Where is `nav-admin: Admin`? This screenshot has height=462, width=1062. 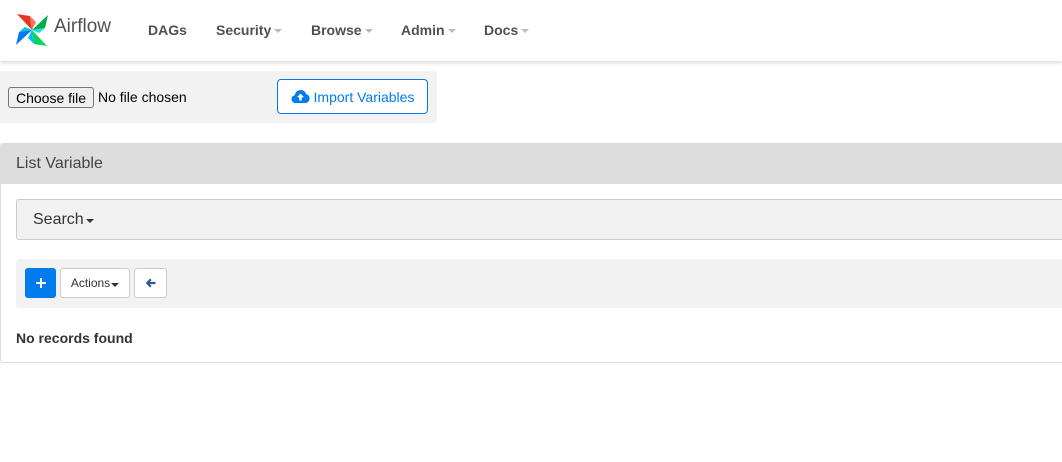
nav-admin: Admin is located at coordinates (428, 30).